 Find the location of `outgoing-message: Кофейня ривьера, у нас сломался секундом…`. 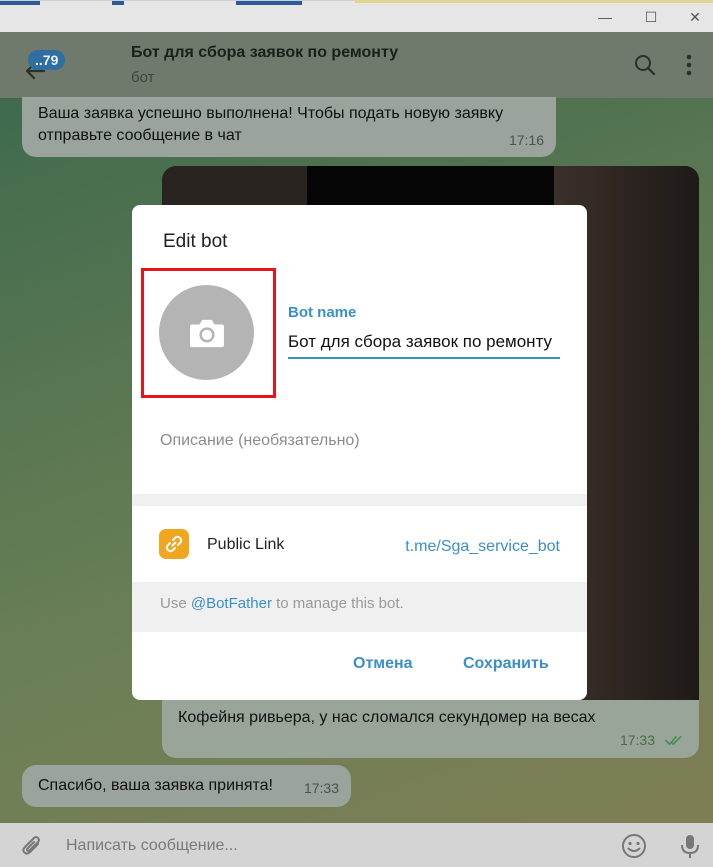

outgoing-message: Кофейня ривьера, у нас сломался секундом… is located at coordinates (430, 729).